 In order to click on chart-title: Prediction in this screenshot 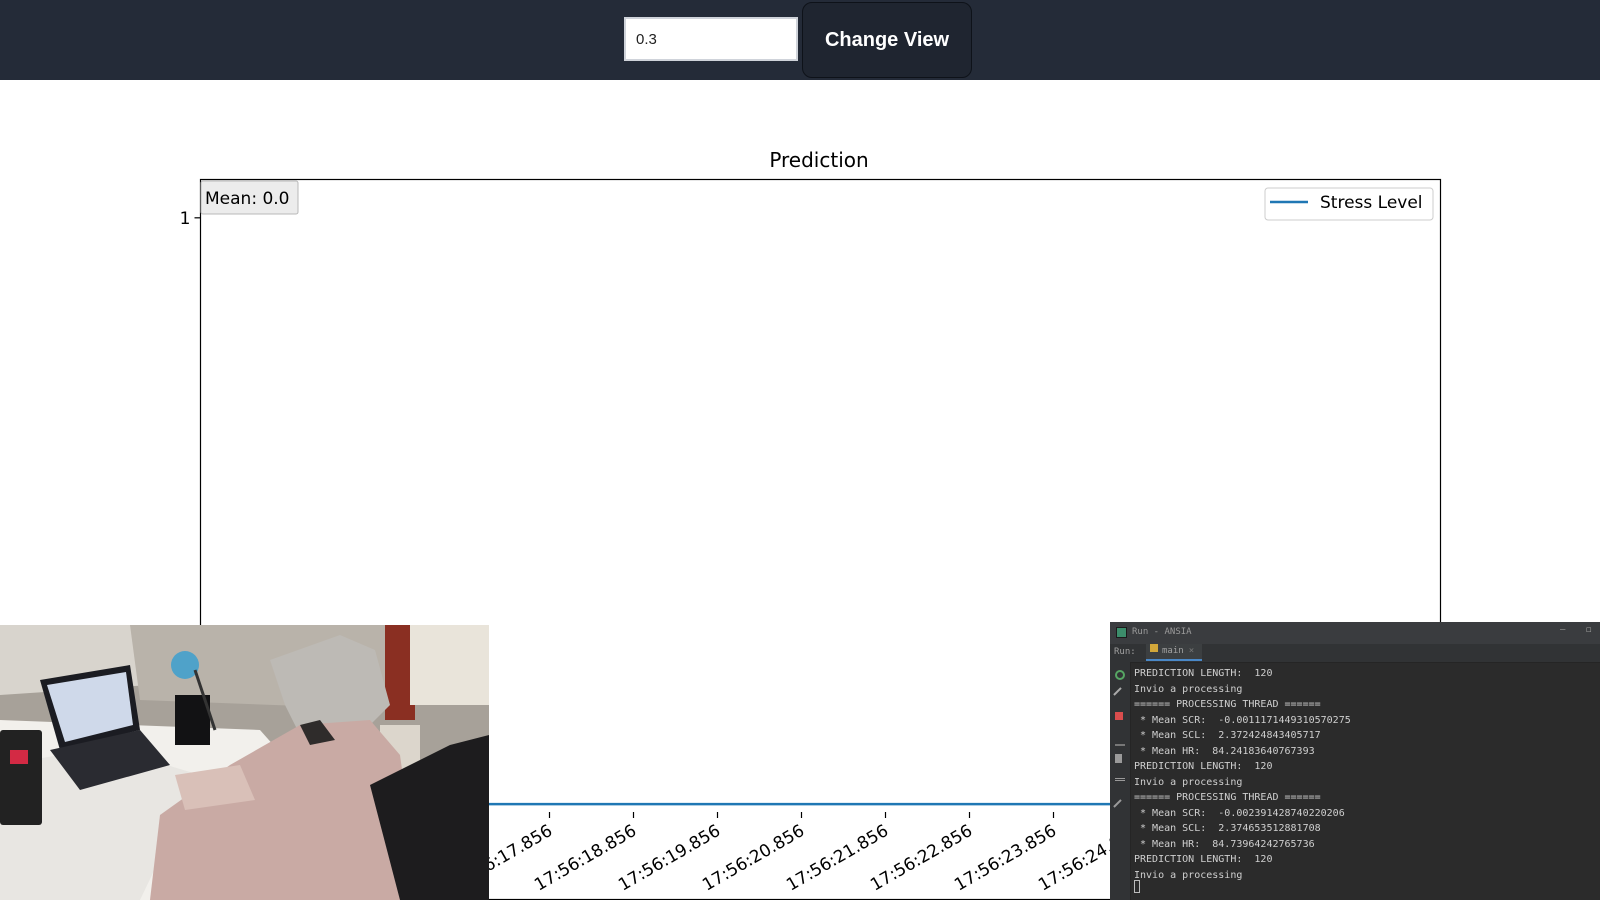, I will do `click(818, 160)`.